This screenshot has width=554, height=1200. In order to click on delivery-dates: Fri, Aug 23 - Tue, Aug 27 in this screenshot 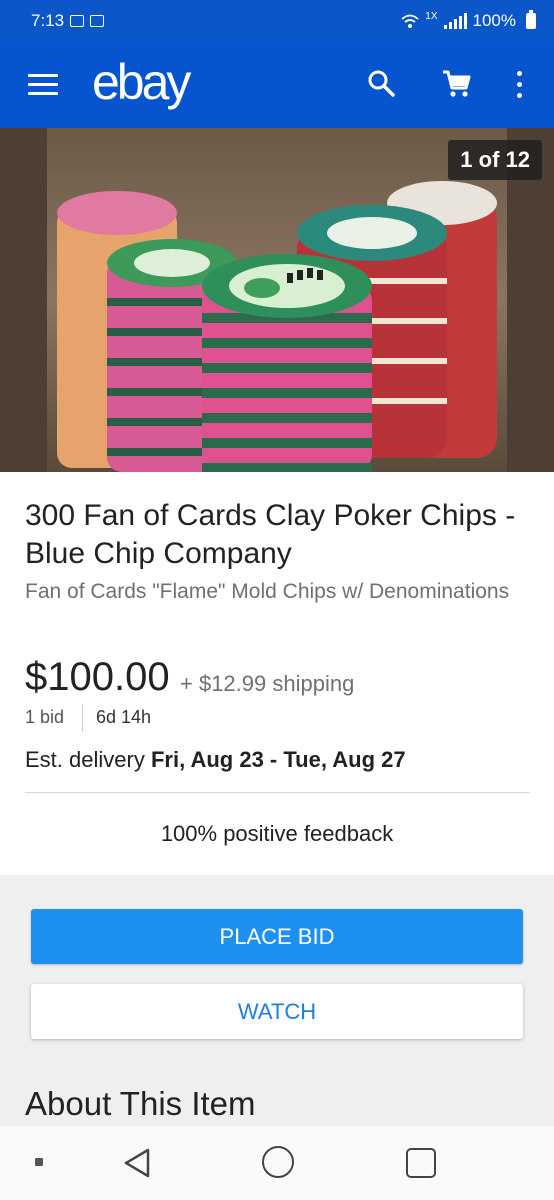, I will do `click(278, 759)`.